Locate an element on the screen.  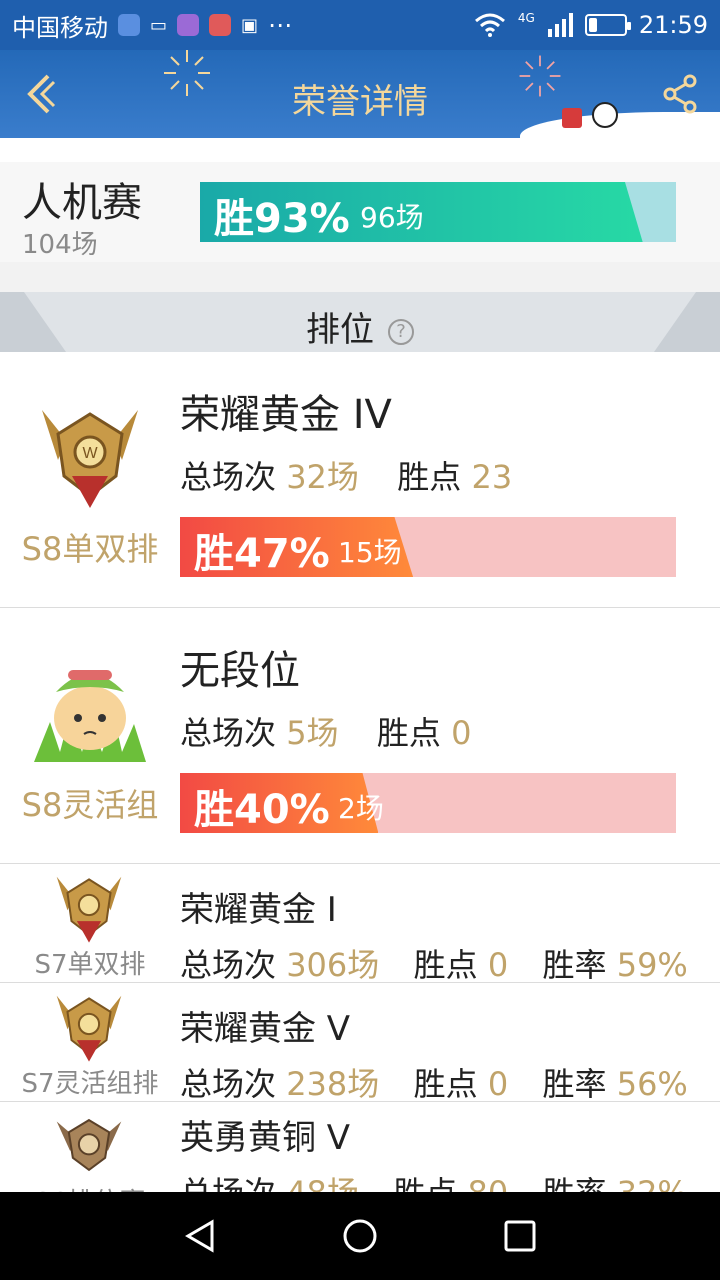
message-icon: ▭ is located at coordinates (159, 25).